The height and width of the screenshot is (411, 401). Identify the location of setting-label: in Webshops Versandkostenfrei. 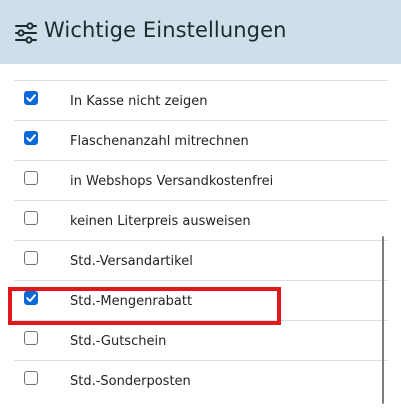
(172, 181).